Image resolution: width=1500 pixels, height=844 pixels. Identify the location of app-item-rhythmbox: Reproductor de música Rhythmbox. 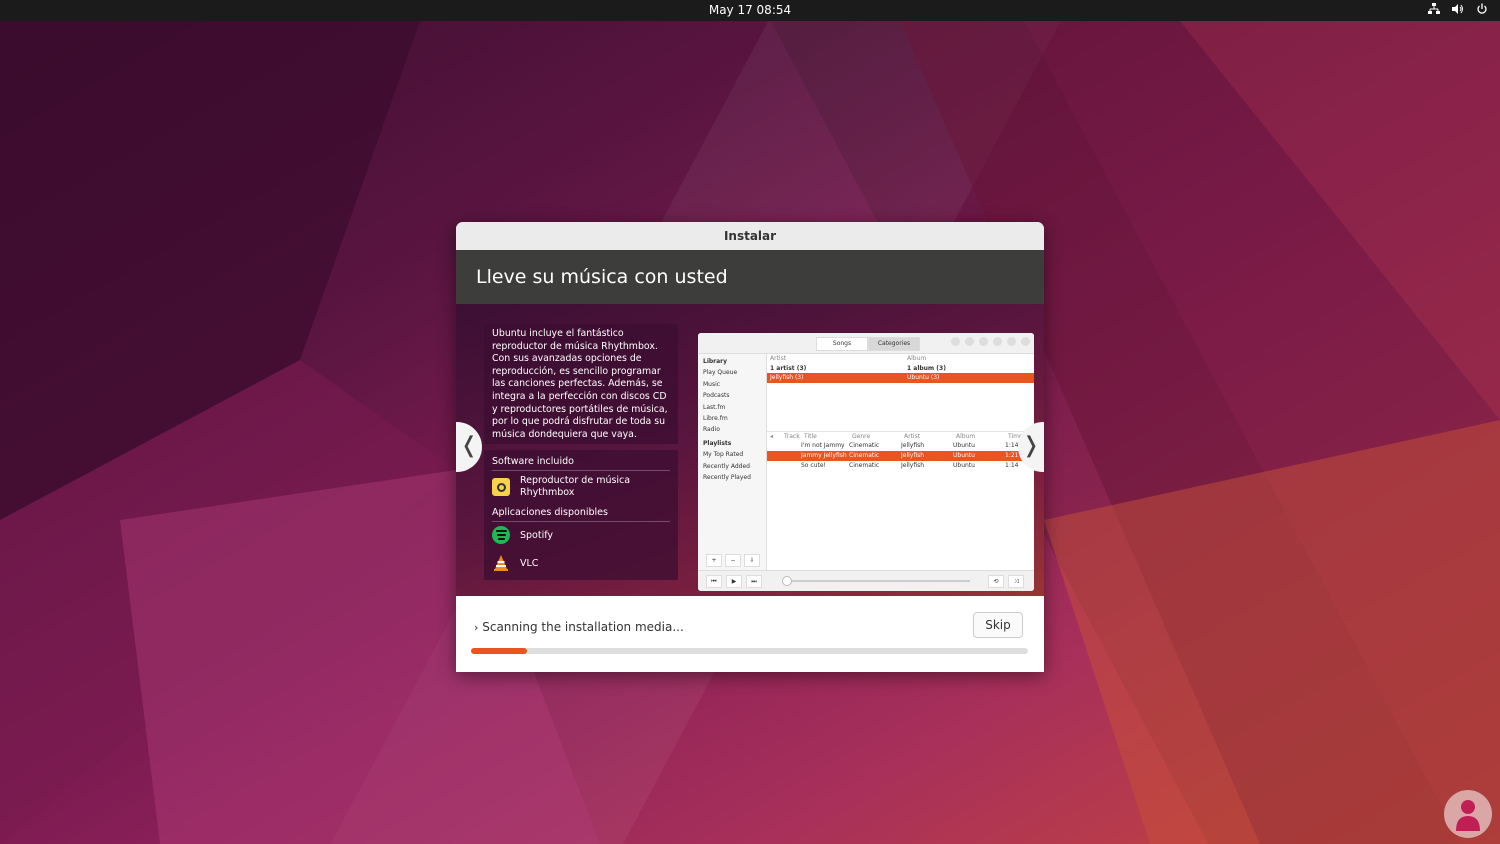
(581, 487).